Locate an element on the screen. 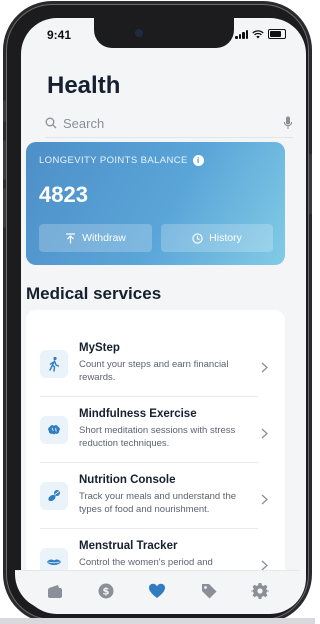  withdraw-button: Withdraw is located at coordinates (95, 238).